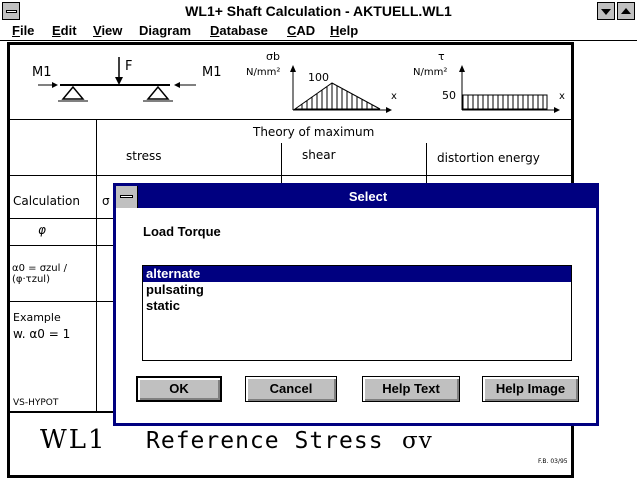 The width and height of the screenshot is (637, 478). What do you see at coordinates (23, 30) in the screenshot?
I see `menu-file: File` at bounding box center [23, 30].